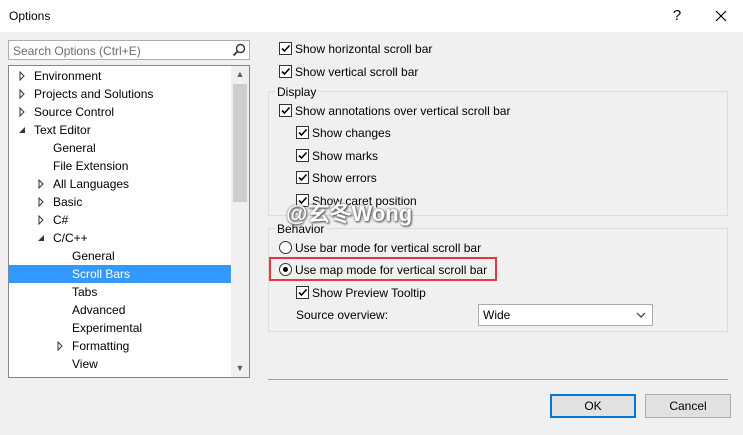  I want to click on tree-item: Tabs, so click(120, 292).